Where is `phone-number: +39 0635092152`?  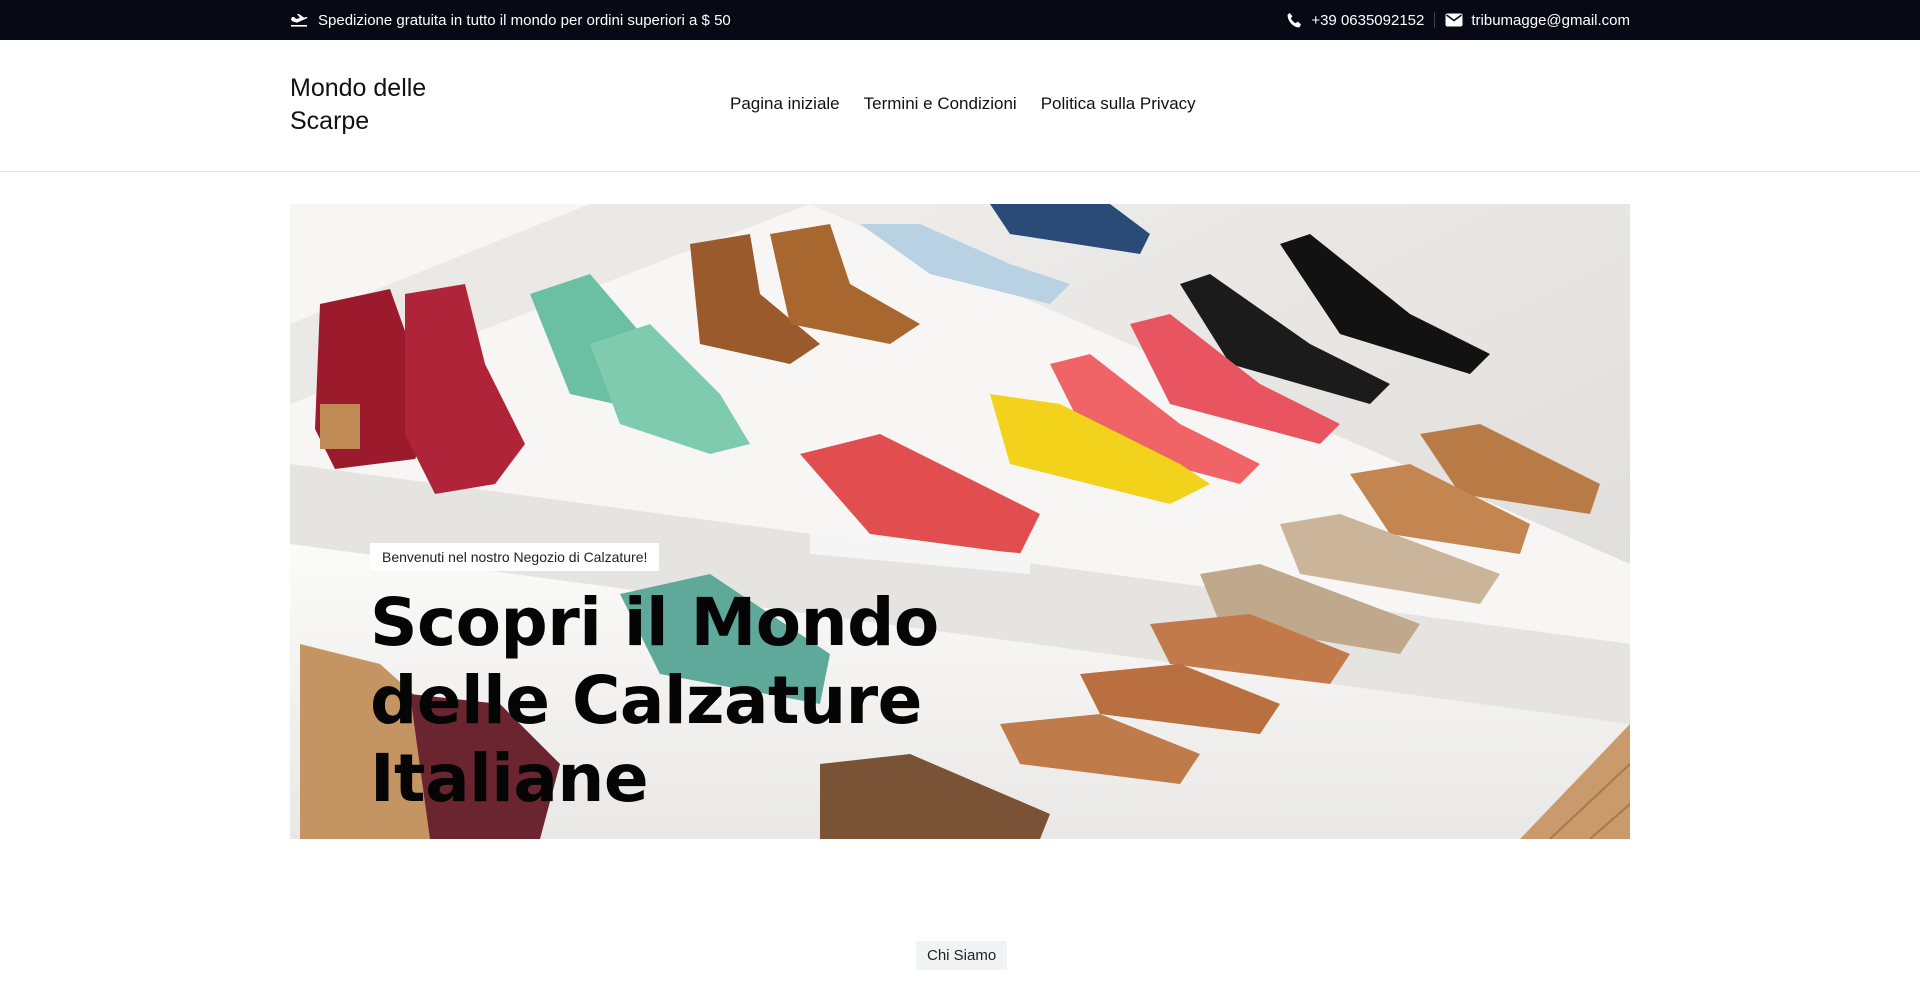
phone-number: +39 0635092152 is located at coordinates (1368, 20).